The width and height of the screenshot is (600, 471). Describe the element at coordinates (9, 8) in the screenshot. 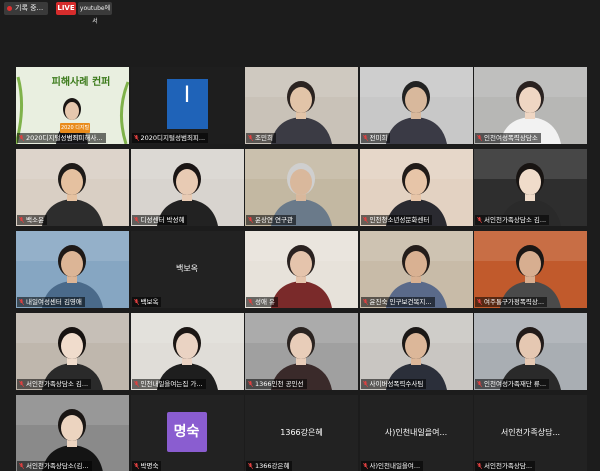

I see `record-dot-icon` at that location.